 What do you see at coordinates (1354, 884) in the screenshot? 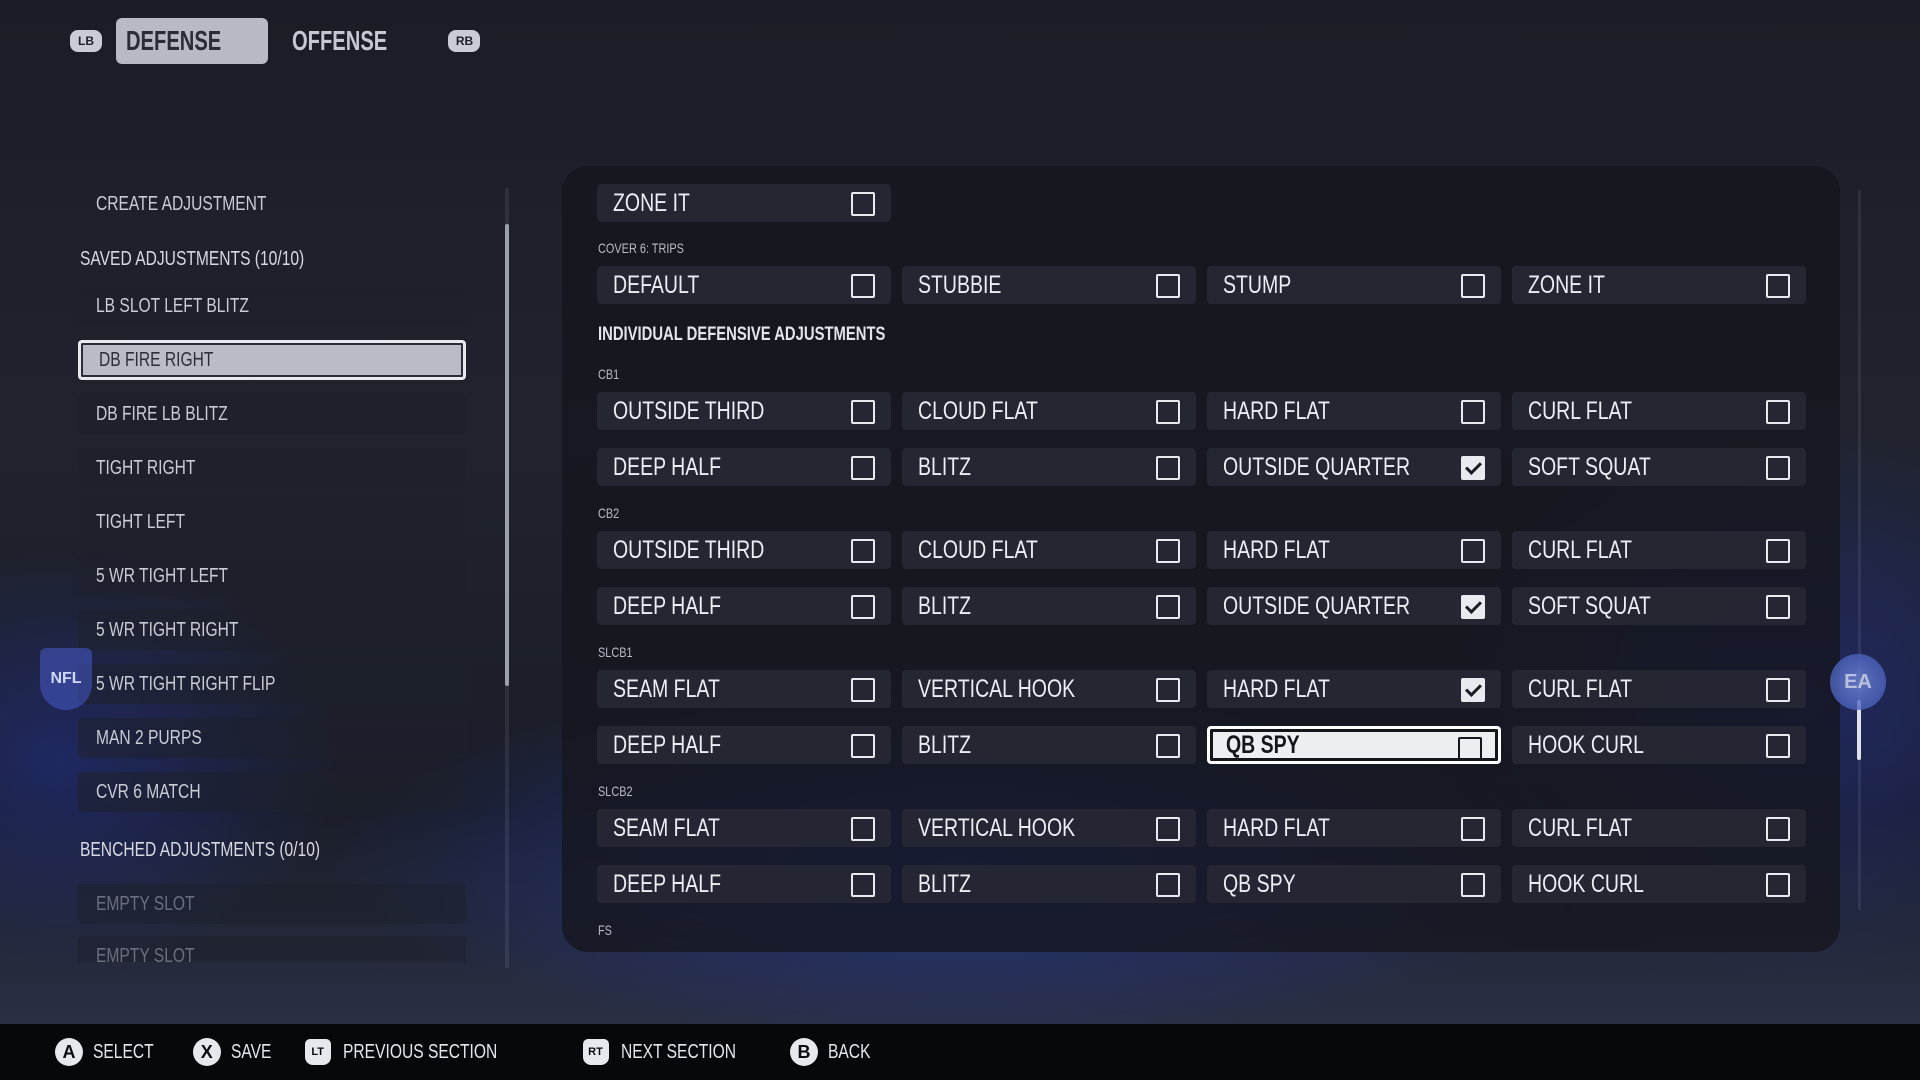
I see `option-cell: QB SPY` at bounding box center [1354, 884].